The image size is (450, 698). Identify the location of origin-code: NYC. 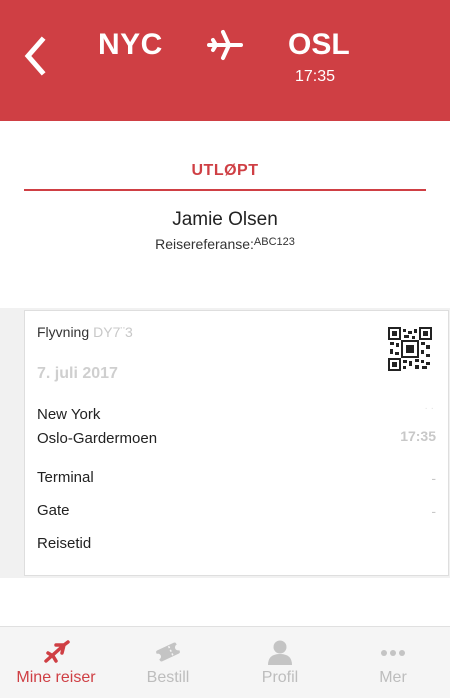
(130, 44).